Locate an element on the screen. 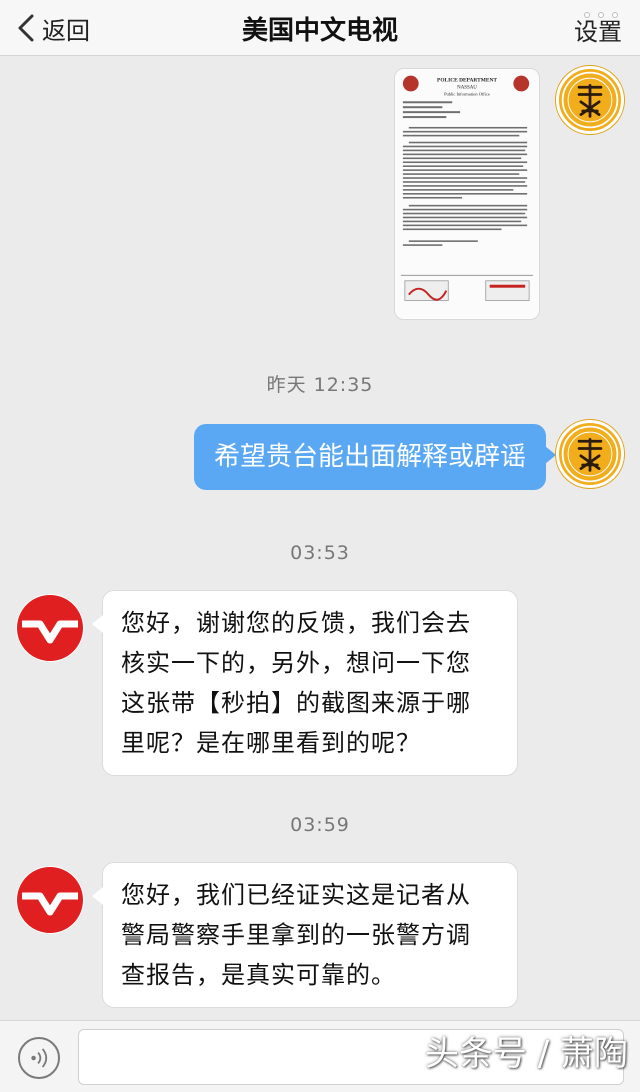 This screenshot has width=640, height=1092. voice-button is located at coordinates (39, 1058).